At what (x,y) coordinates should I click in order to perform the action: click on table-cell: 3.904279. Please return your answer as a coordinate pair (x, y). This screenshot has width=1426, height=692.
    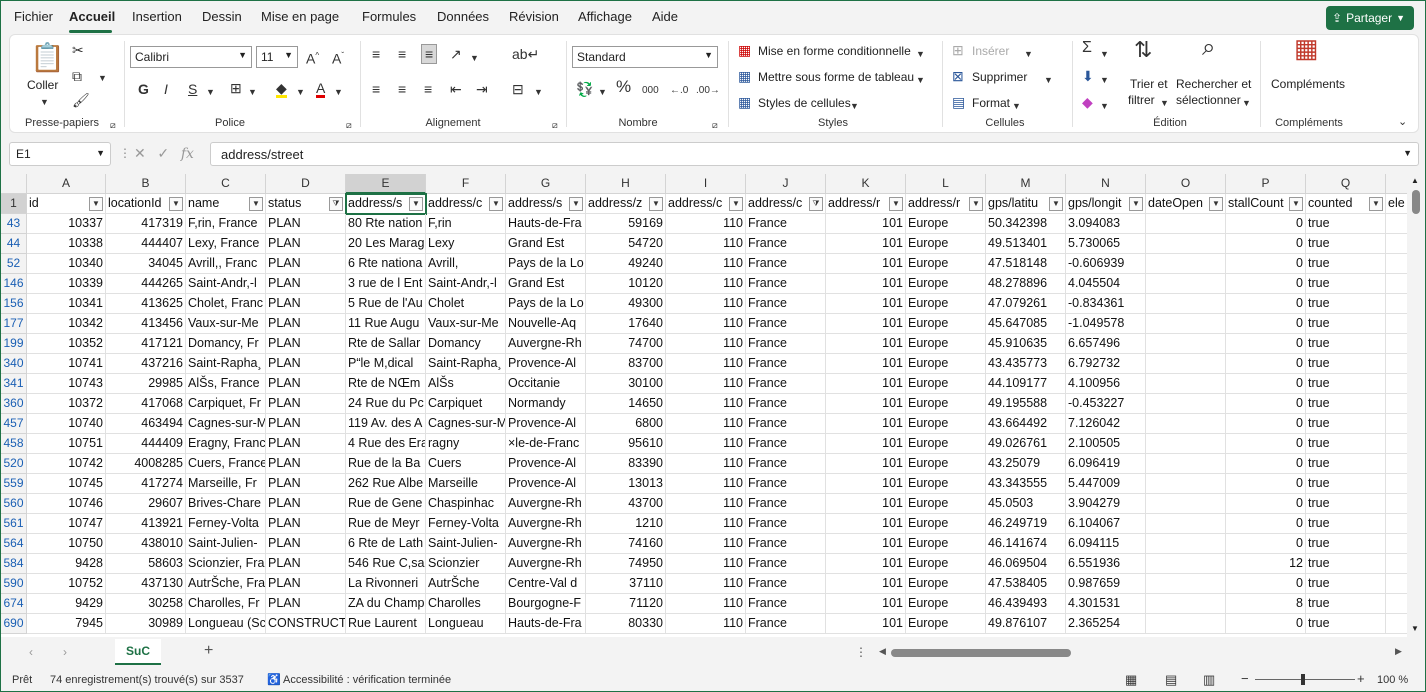
    Looking at the image, I should click on (1106, 504).